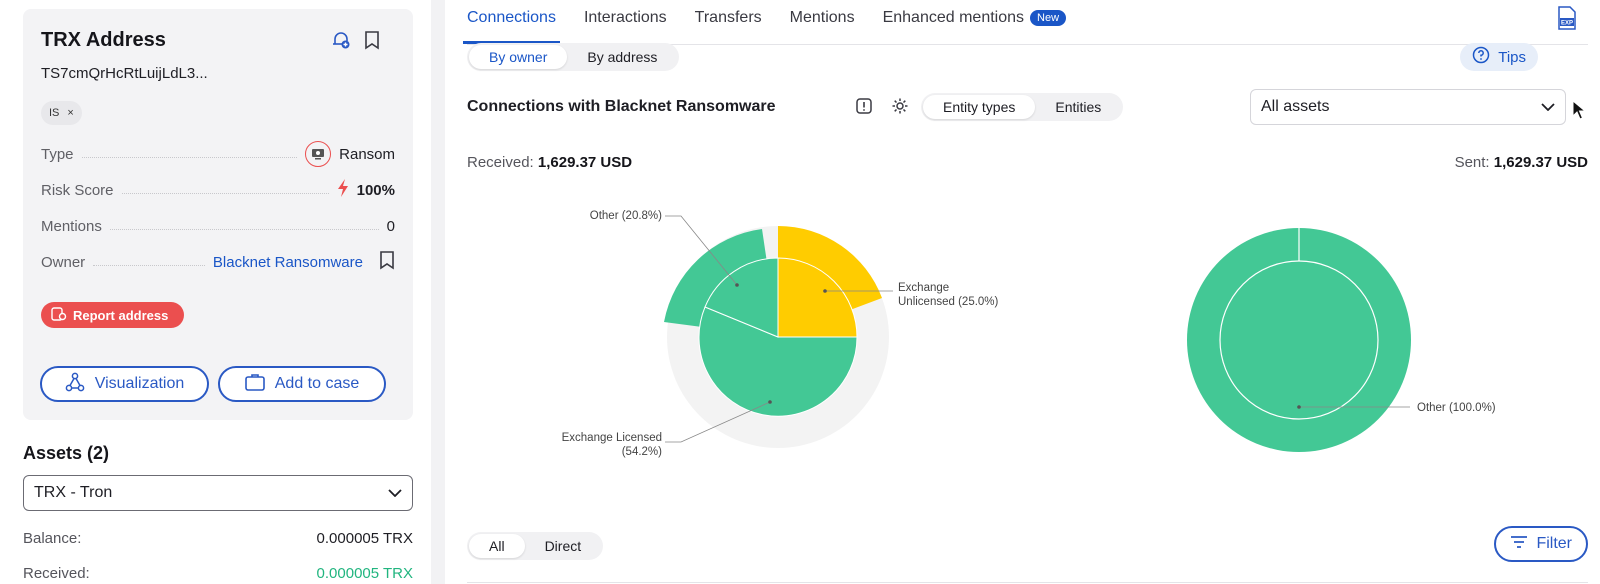  I want to click on risk-value: 100%, so click(375, 190).